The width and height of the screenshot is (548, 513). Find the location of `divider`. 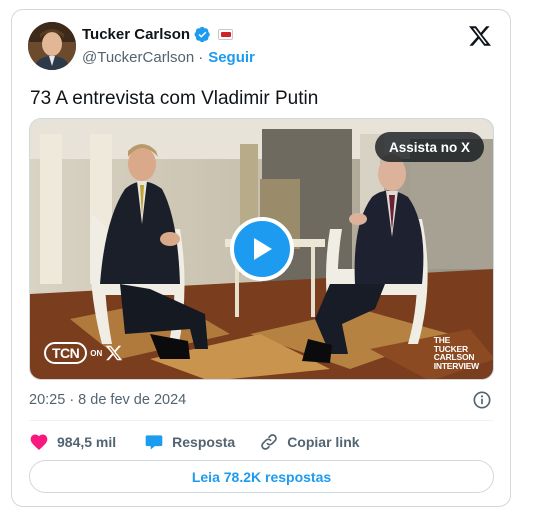

divider is located at coordinates (261, 420).